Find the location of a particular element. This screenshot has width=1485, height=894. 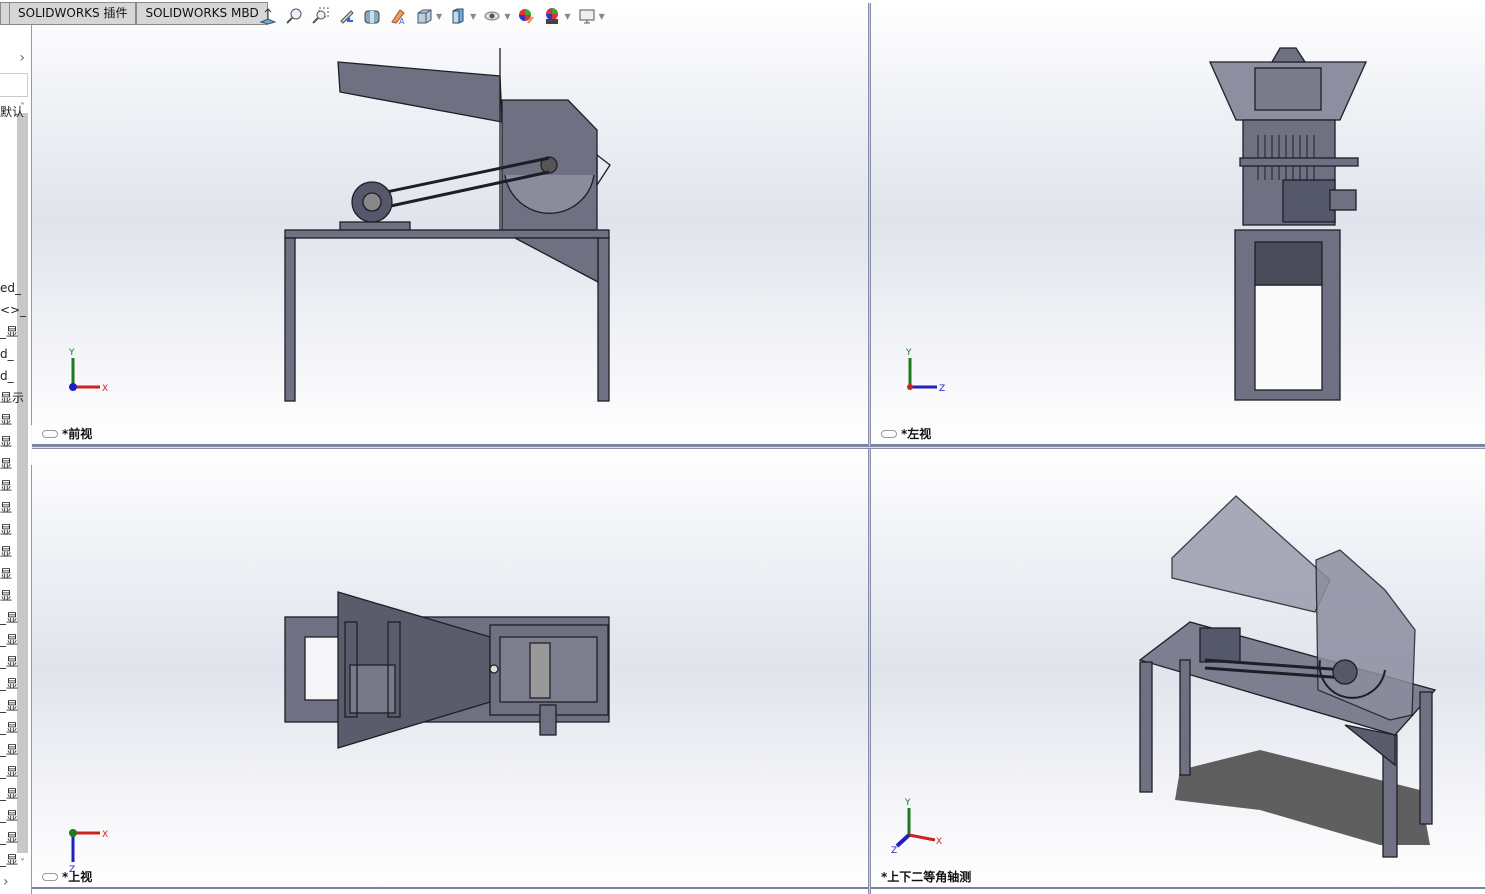

top-view-model: X Z is located at coordinates (339, 733).